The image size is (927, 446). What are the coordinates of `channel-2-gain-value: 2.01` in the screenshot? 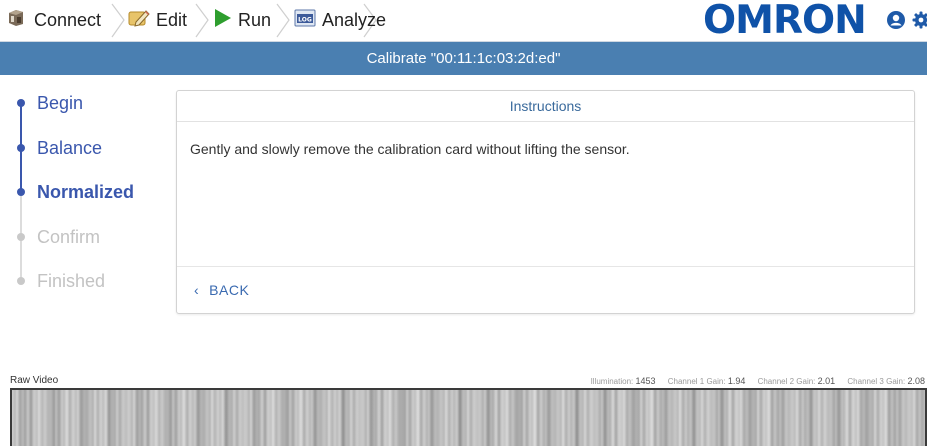 It's located at (826, 381).